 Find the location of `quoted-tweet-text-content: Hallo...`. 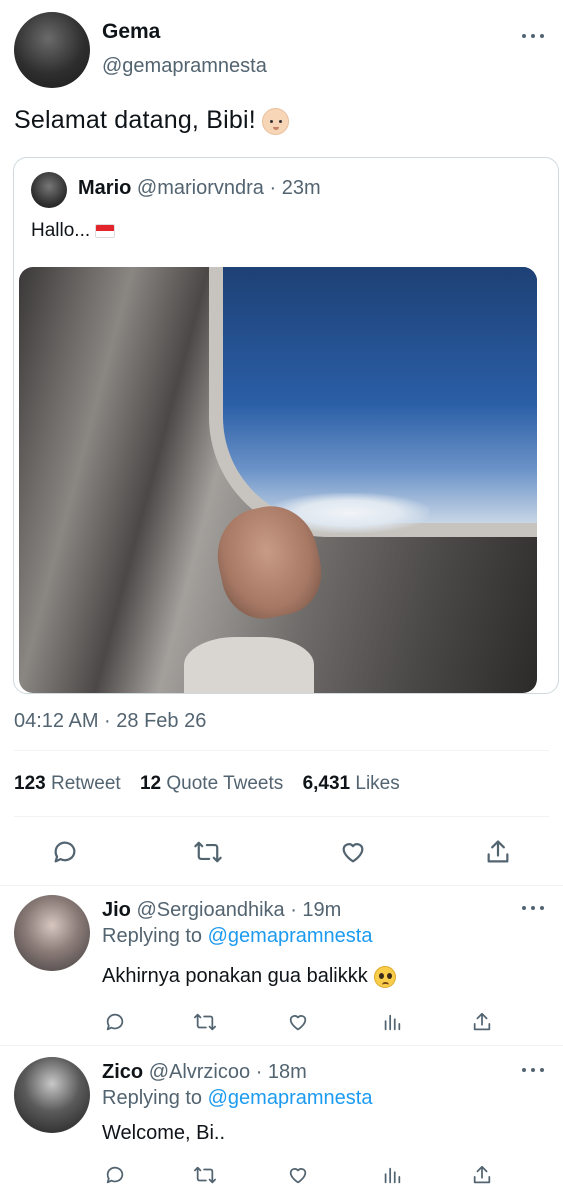

quoted-tweet-text-content: Hallo... is located at coordinates (61, 230).